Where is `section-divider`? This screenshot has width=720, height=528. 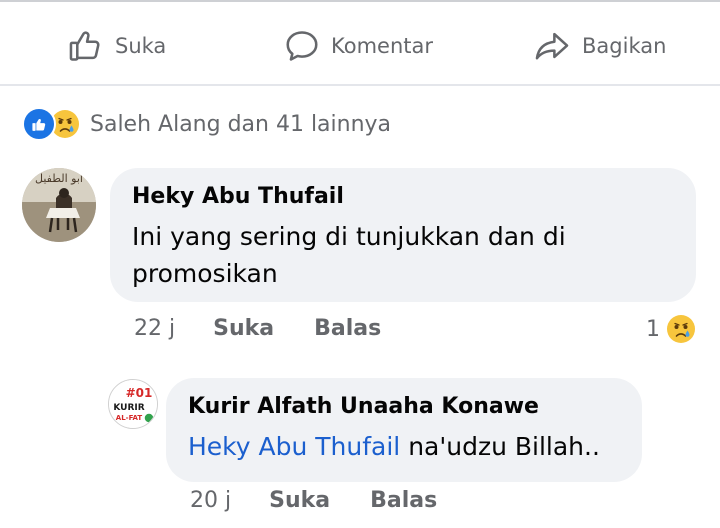
section-divider is located at coordinates (360, 85).